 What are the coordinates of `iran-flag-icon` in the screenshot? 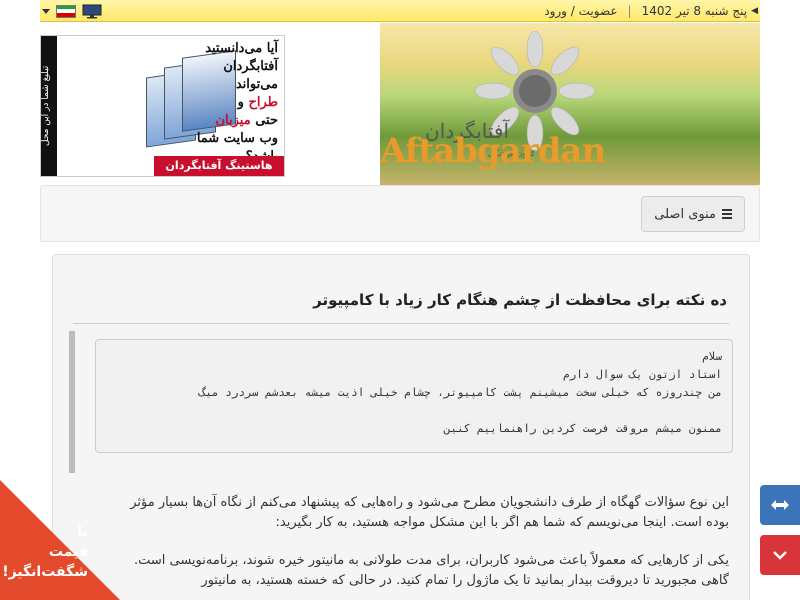 It's located at (66, 11).